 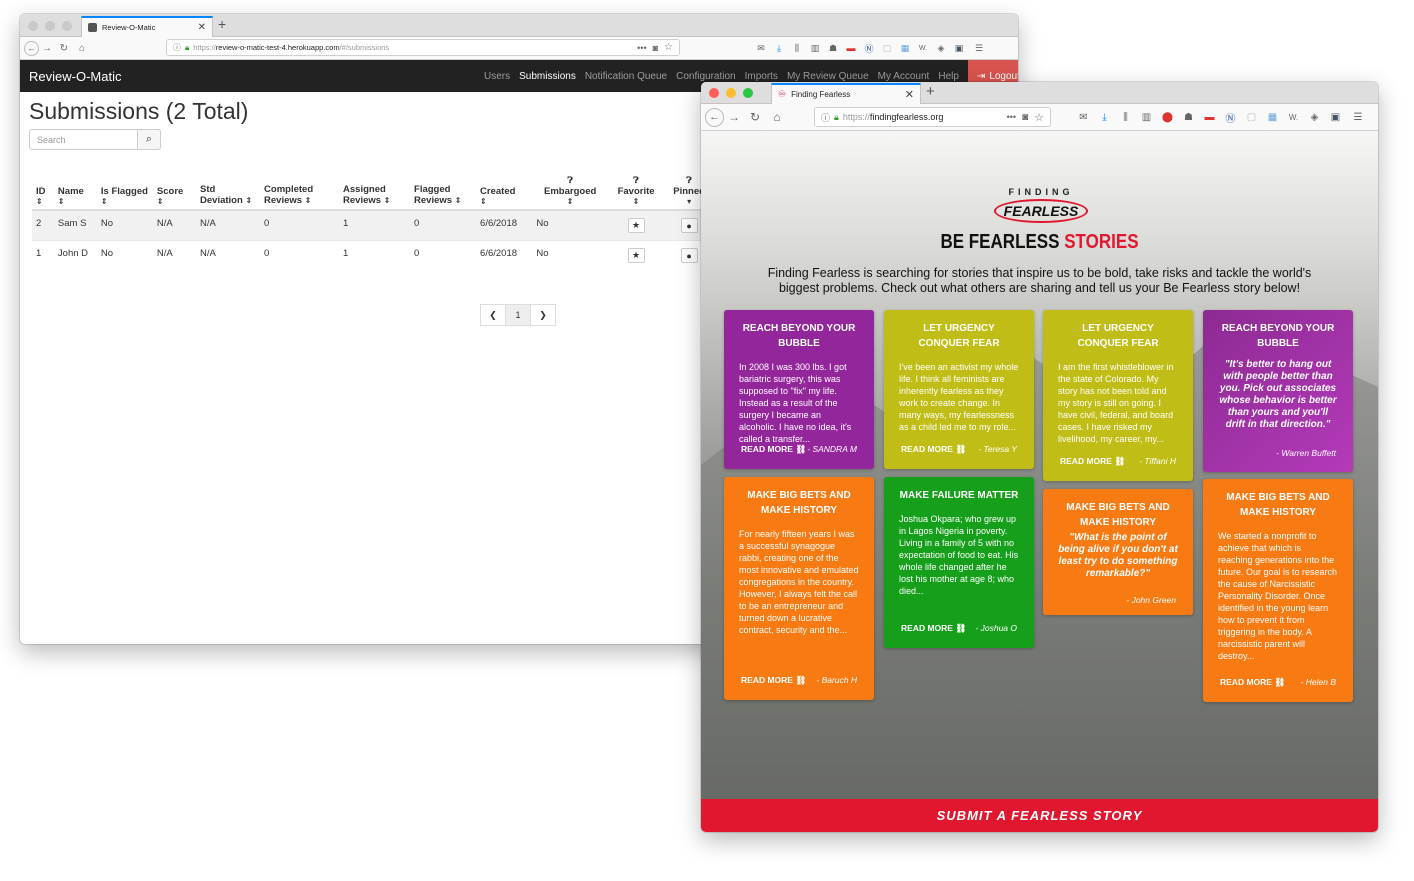 I want to click on col-name: Name ⇕, so click(x=75, y=191).